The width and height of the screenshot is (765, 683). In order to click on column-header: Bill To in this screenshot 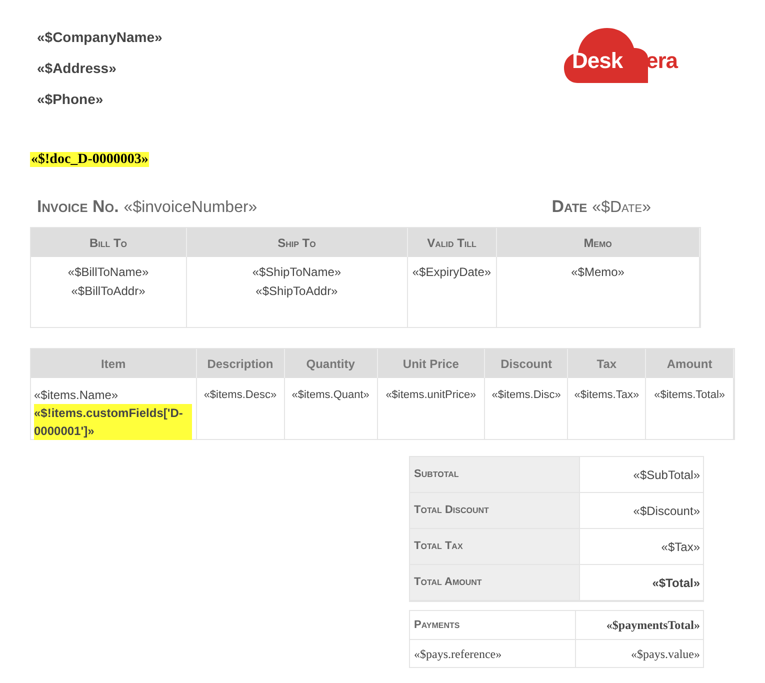, I will do `click(109, 242)`.